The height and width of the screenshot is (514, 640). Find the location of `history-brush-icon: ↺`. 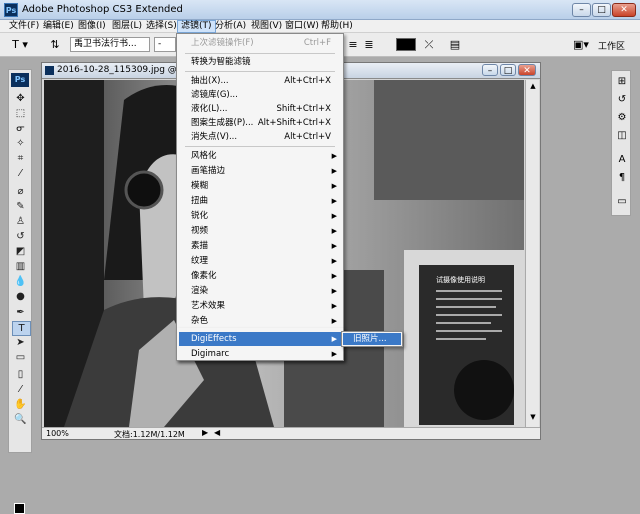

history-brush-icon: ↺ is located at coordinates (20, 236).